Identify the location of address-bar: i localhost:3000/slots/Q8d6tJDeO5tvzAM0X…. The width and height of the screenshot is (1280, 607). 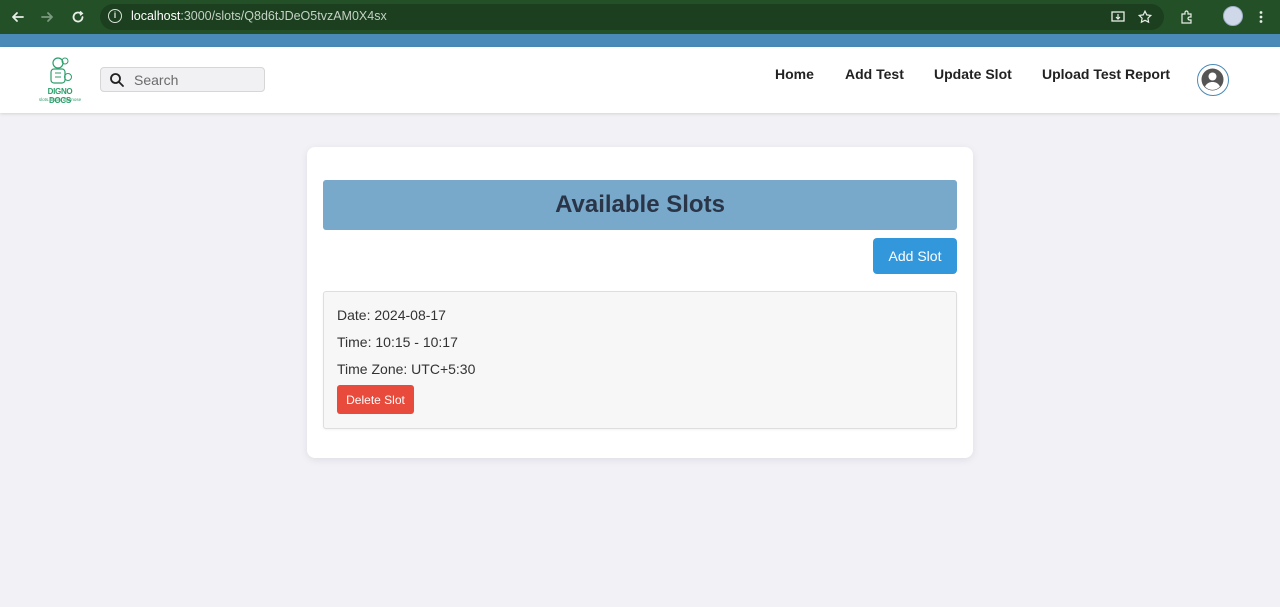
(632, 17).